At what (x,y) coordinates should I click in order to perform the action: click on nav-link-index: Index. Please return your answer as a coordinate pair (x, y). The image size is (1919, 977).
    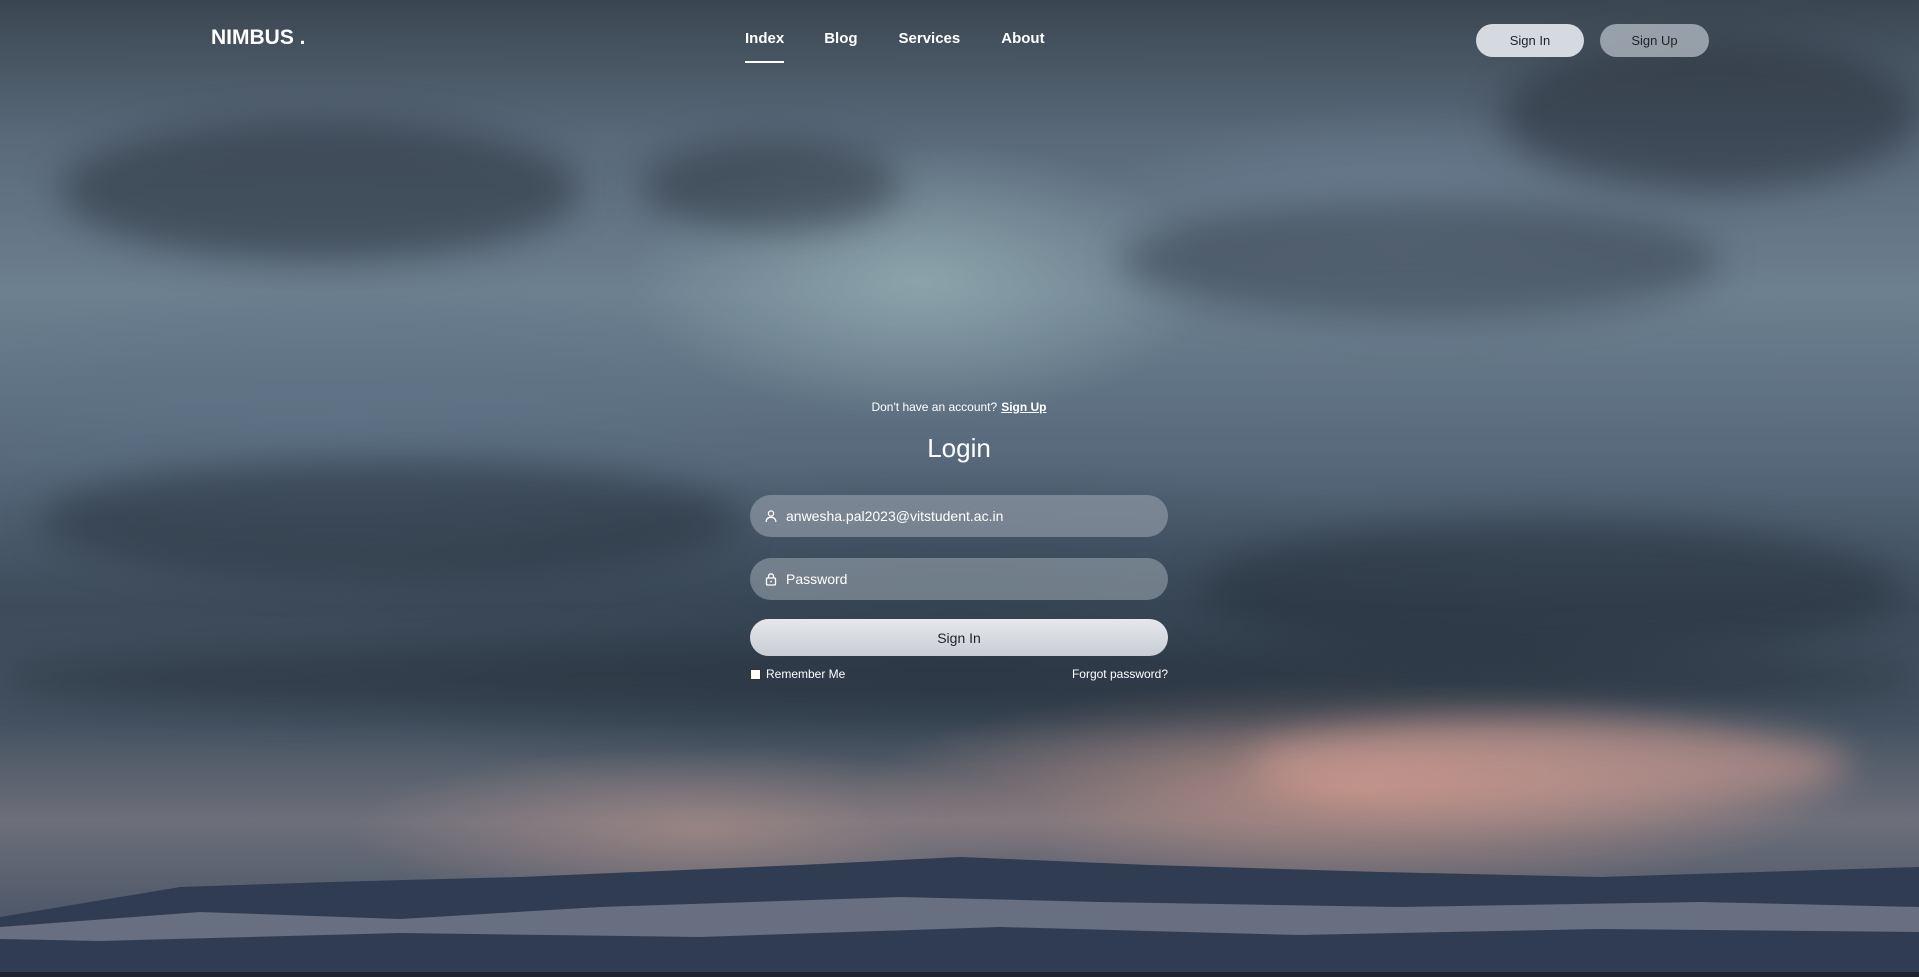
    Looking at the image, I should click on (765, 46).